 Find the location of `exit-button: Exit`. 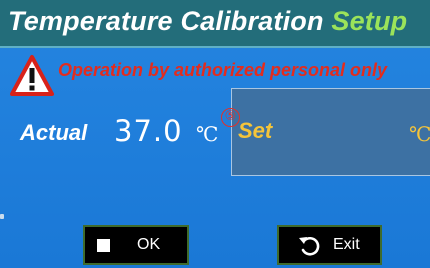

exit-button: Exit is located at coordinates (329, 245).